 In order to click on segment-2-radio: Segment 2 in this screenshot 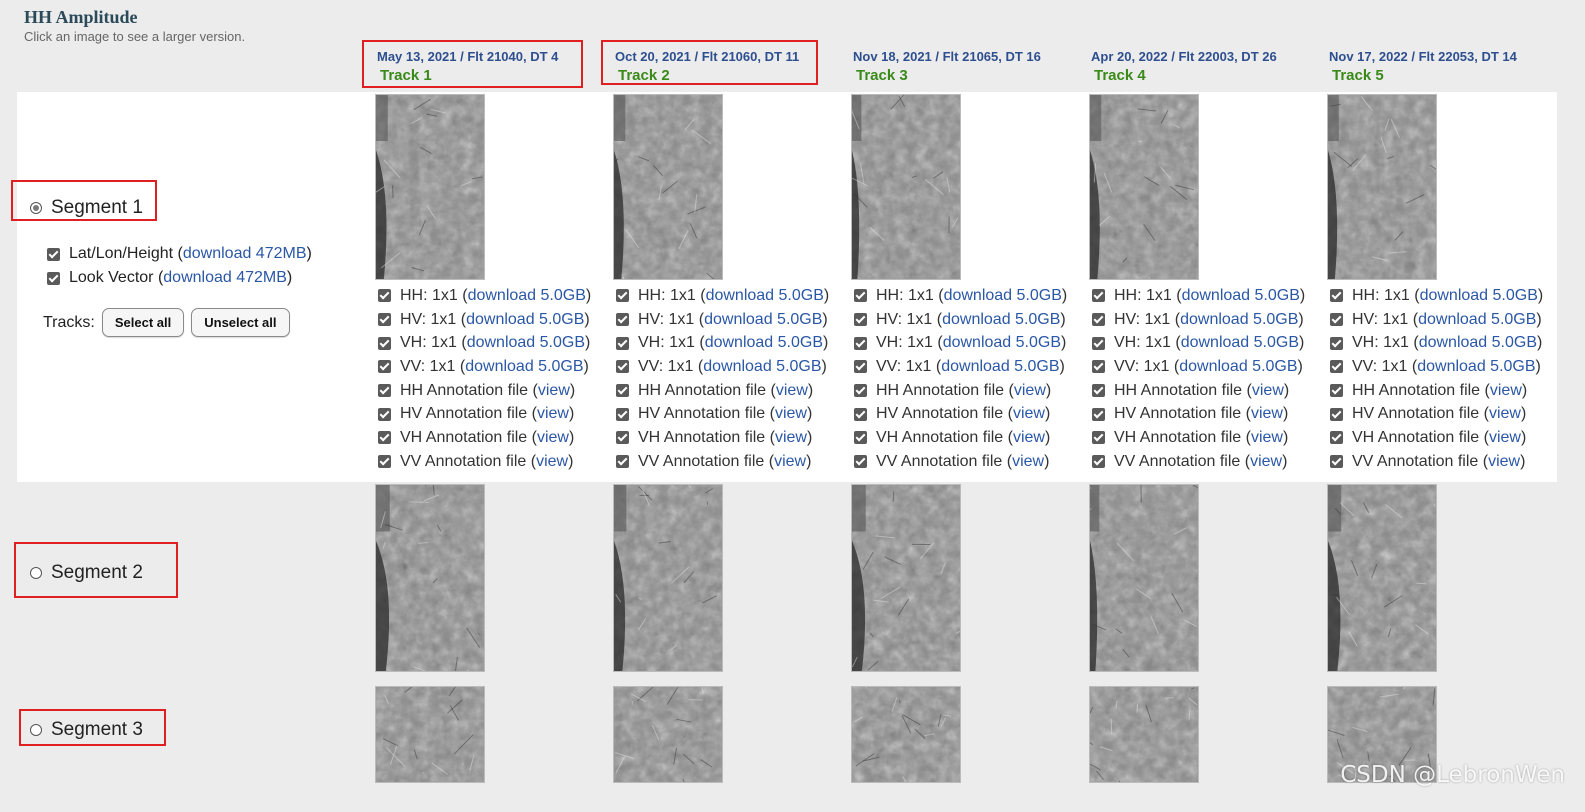, I will do `click(86, 573)`.